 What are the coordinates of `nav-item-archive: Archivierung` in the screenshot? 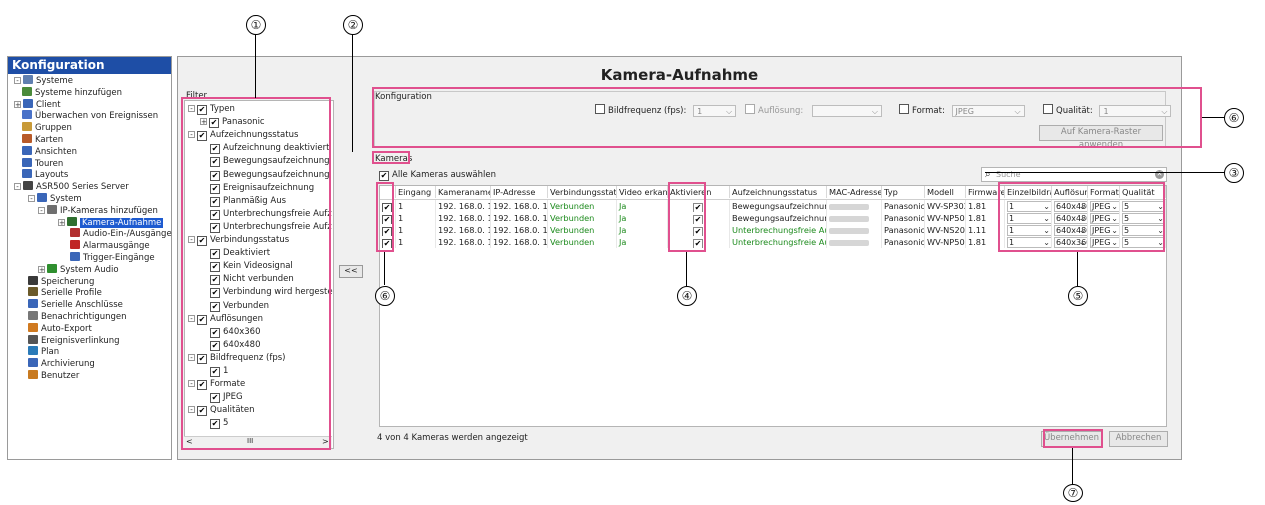 It's located at (61, 364).